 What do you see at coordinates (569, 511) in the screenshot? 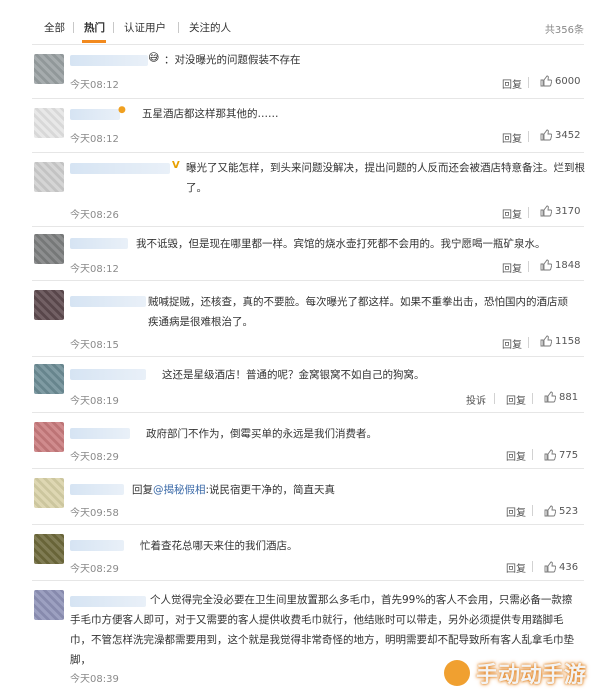
I see `like-count: 523` at bounding box center [569, 511].